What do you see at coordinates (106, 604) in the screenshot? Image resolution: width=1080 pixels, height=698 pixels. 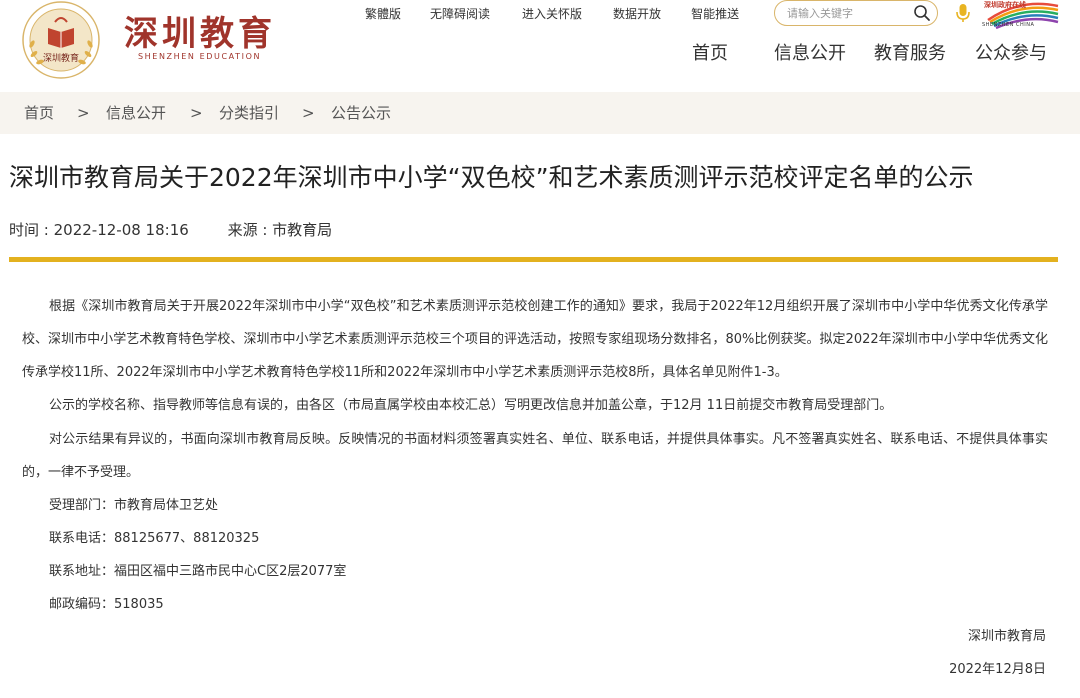 I see `contact-postcode: 邮政编码：518035` at bounding box center [106, 604].